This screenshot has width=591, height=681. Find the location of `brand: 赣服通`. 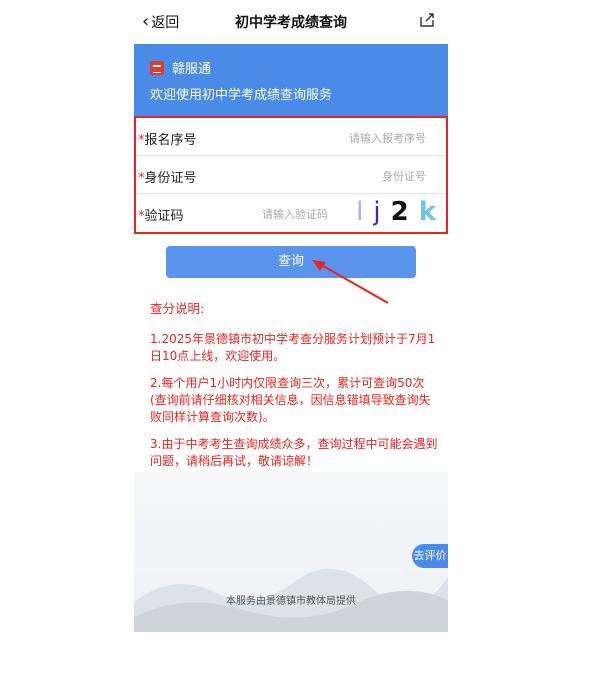

brand: 赣服通 is located at coordinates (180, 67).